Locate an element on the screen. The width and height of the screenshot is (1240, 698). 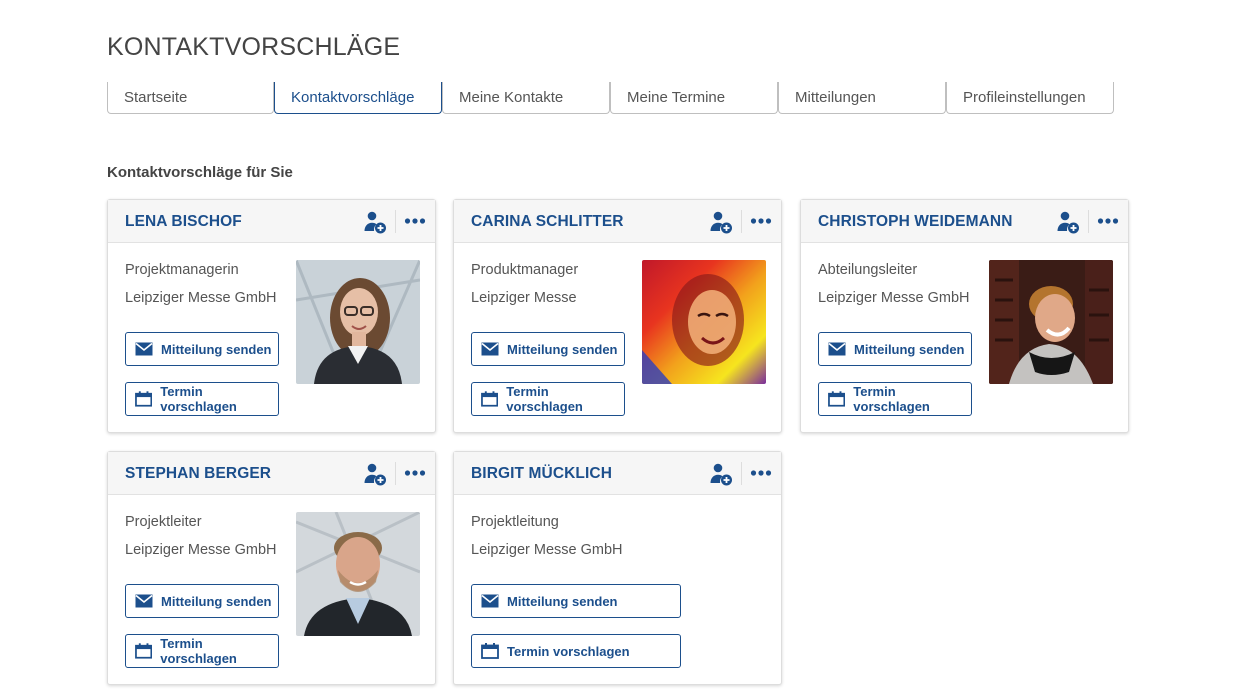
card-header: STEPHAN BERGER is located at coordinates (271, 473).